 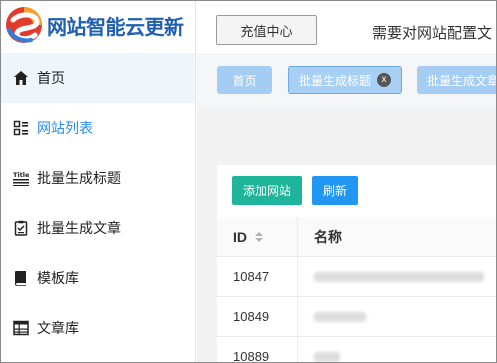 What do you see at coordinates (98, 278) in the screenshot?
I see `sidebar-item-template-library: 模板库` at bounding box center [98, 278].